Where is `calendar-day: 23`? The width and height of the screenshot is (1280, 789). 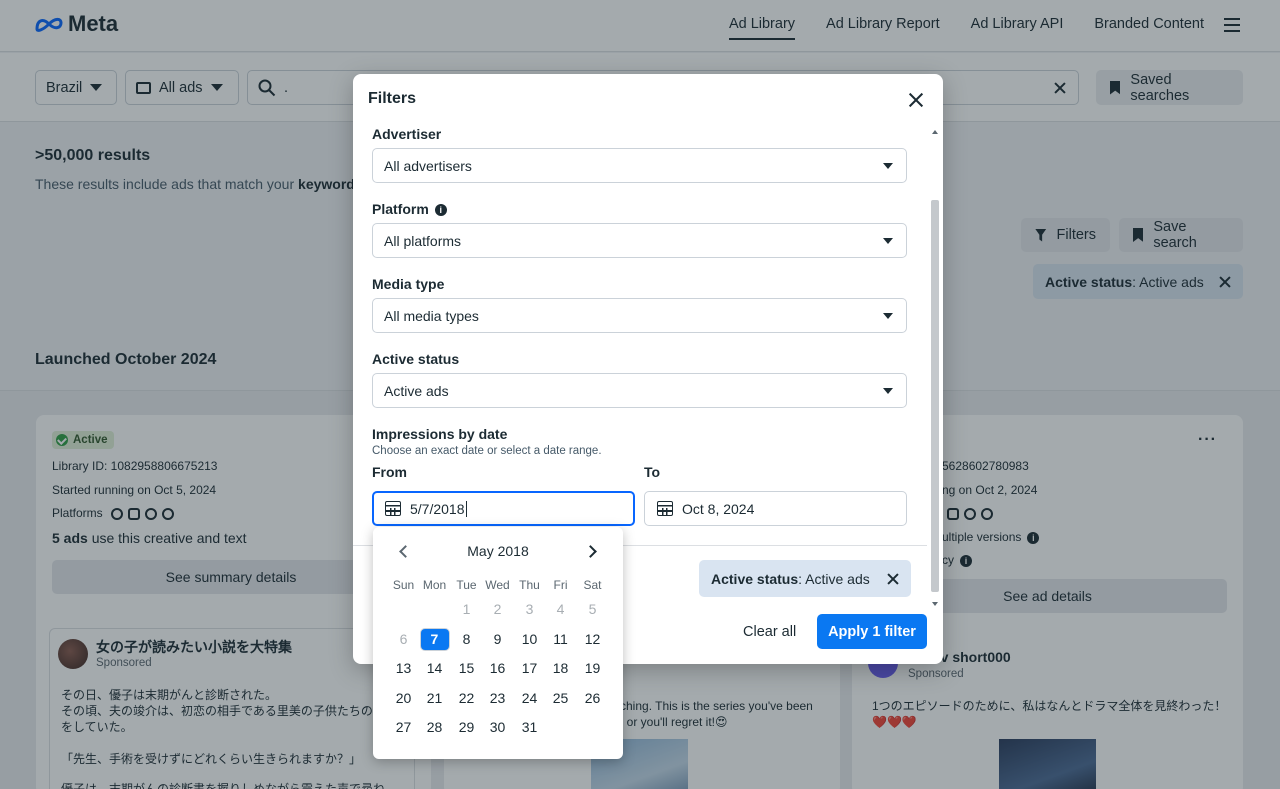 calendar-day: 23 is located at coordinates (498, 698).